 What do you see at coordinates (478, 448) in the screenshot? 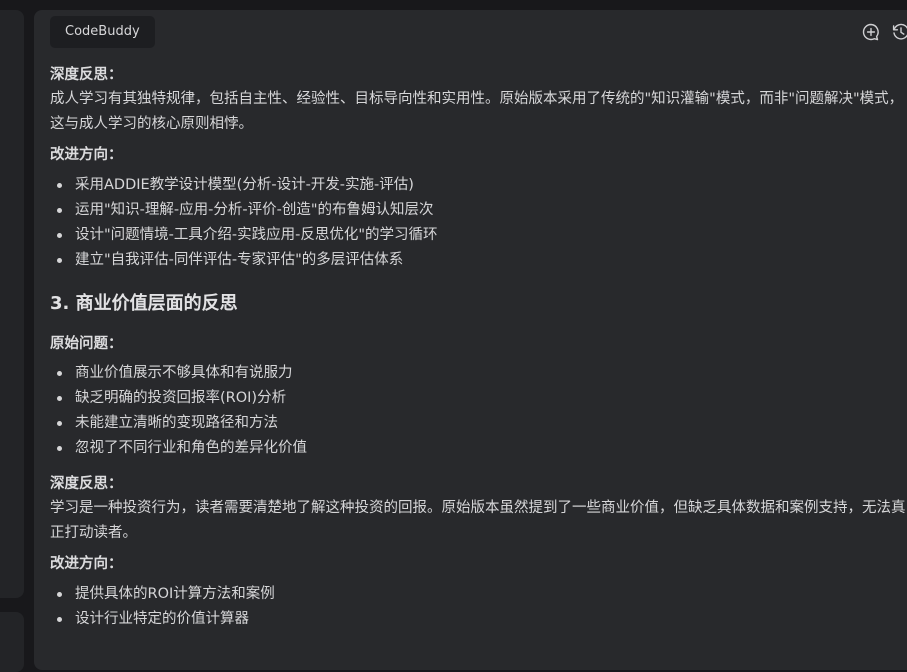
I see `list-item: 忽视了不同行业和角色的差异化价值` at bounding box center [478, 448].